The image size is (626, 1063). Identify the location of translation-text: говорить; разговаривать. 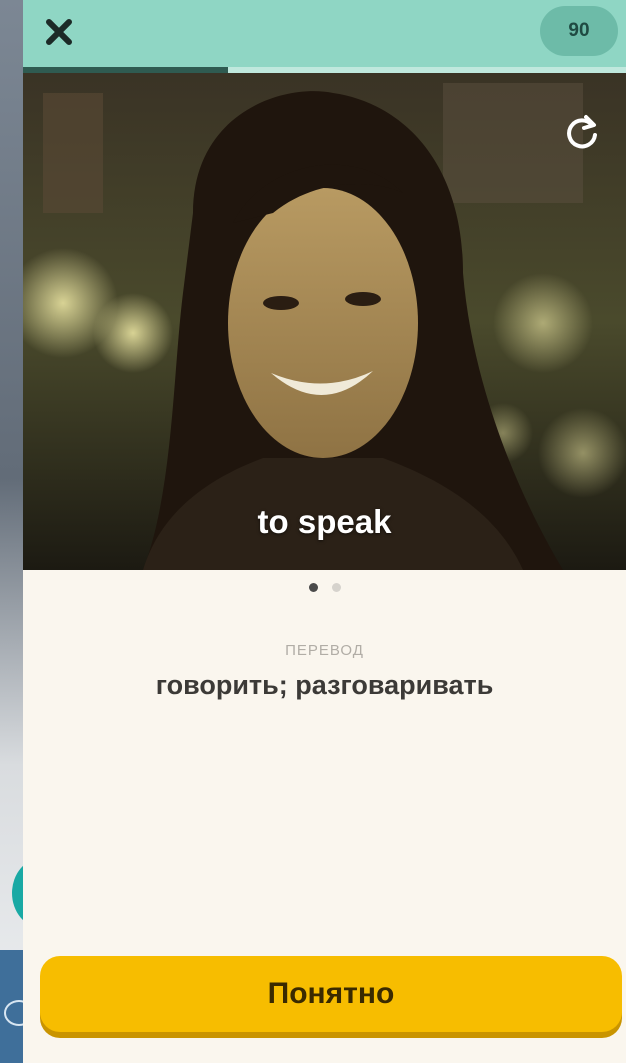
(324, 685).